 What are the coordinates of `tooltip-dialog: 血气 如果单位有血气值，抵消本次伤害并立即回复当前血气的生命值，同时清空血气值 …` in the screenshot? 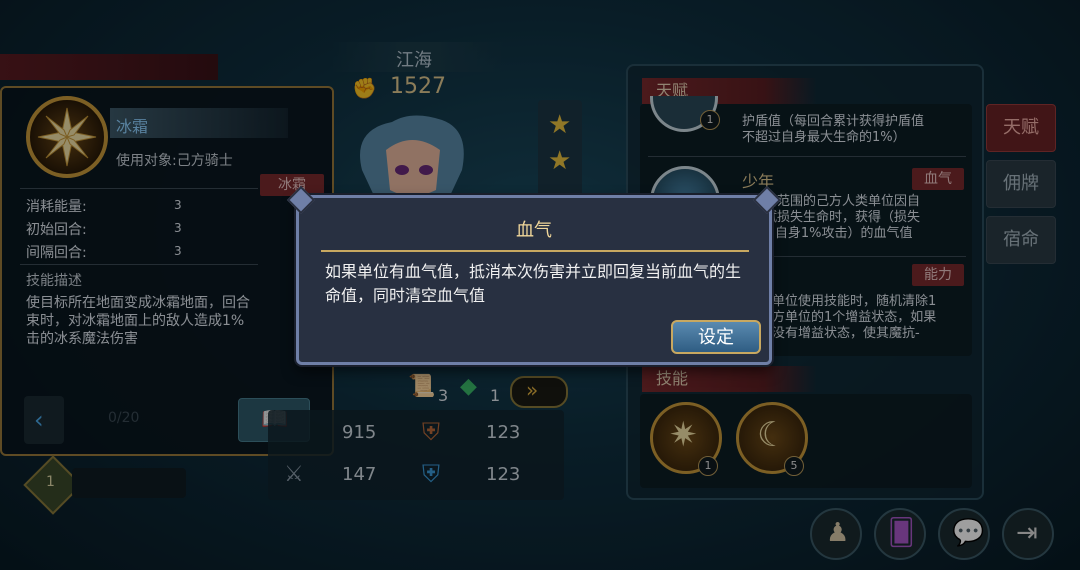 It's located at (534, 275).